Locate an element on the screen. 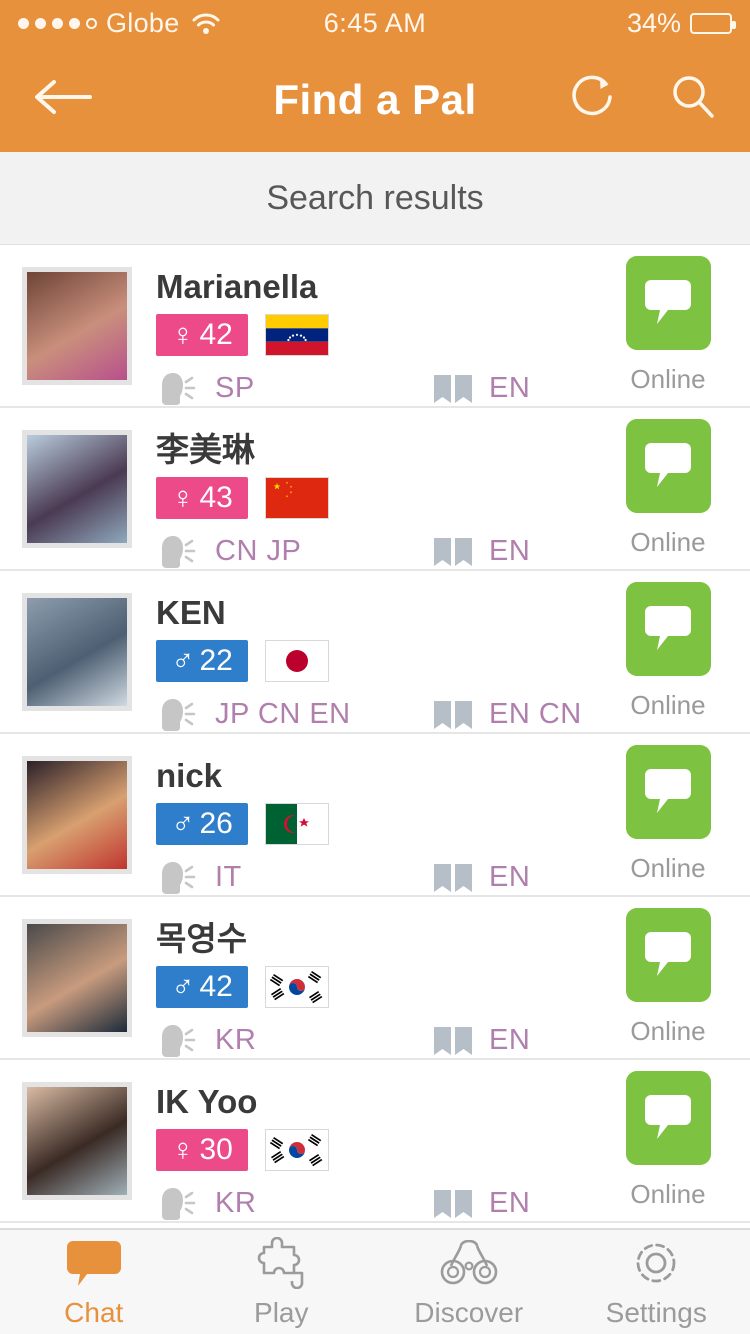 The image size is (750, 1334). search-button is located at coordinates (693, 100).